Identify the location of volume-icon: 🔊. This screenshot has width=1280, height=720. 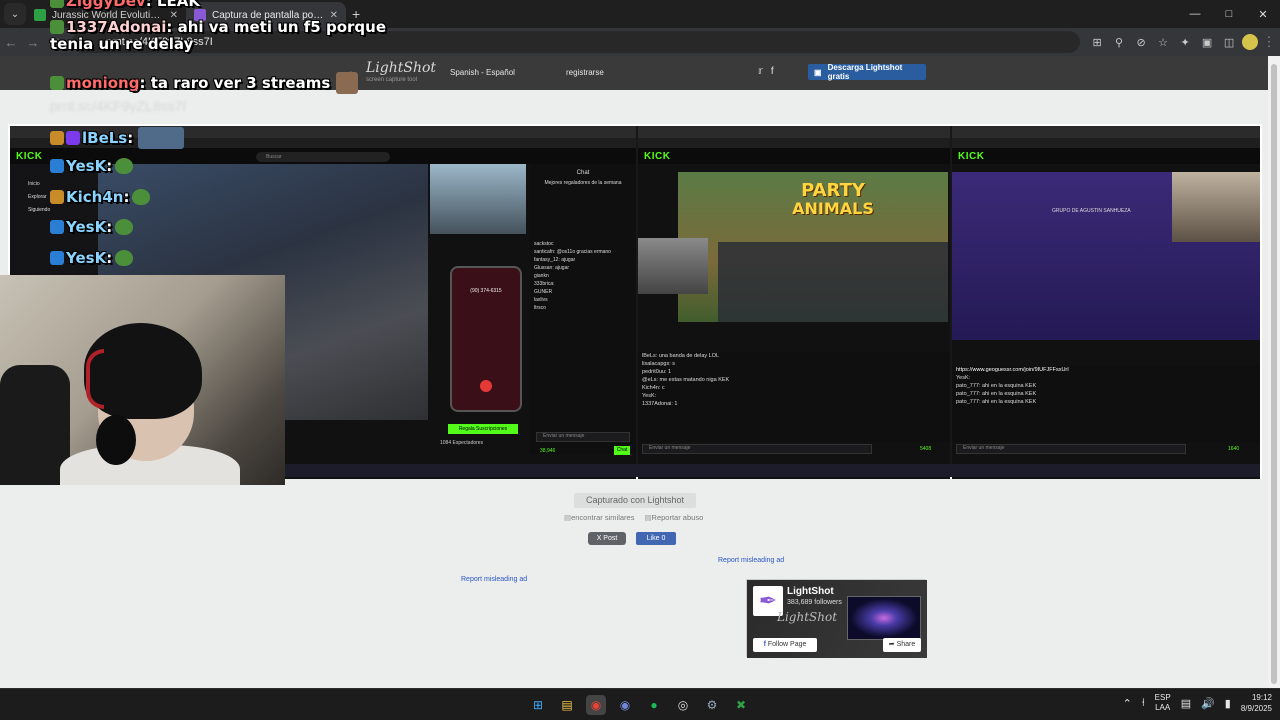
(1208, 703).